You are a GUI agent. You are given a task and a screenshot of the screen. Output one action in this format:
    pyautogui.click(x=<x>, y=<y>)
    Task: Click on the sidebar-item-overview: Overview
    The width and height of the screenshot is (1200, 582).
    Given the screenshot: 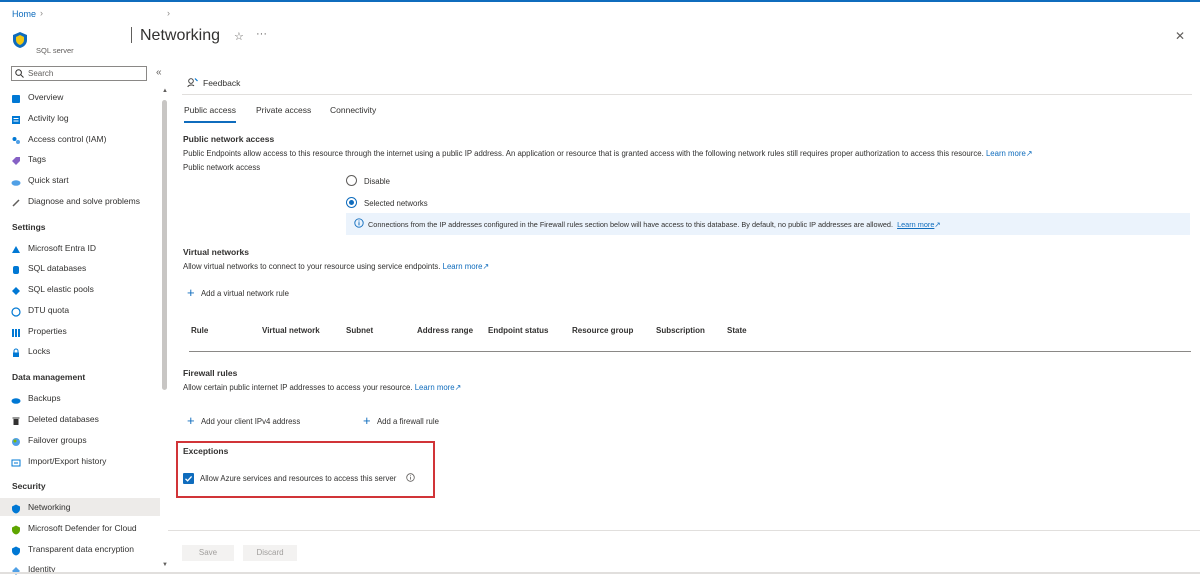 What is the action you would take?
    pyautogui.click(x=80, y=97)
    